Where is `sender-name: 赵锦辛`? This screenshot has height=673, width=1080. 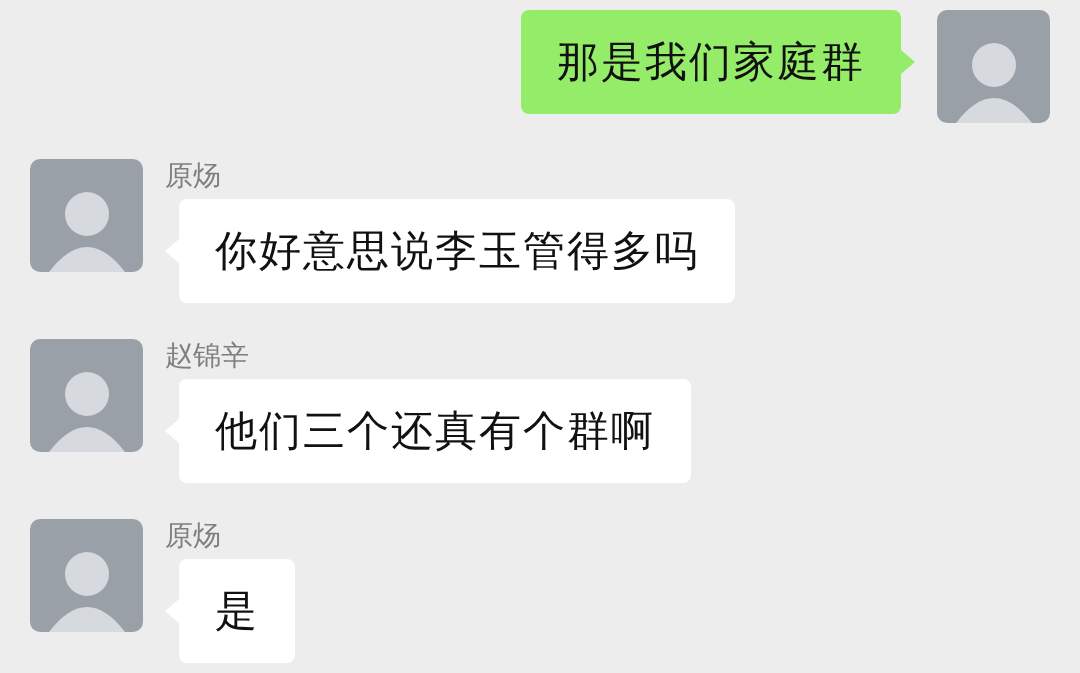 sender-name: 赵锦辛 is located at coordinates (207, 356).